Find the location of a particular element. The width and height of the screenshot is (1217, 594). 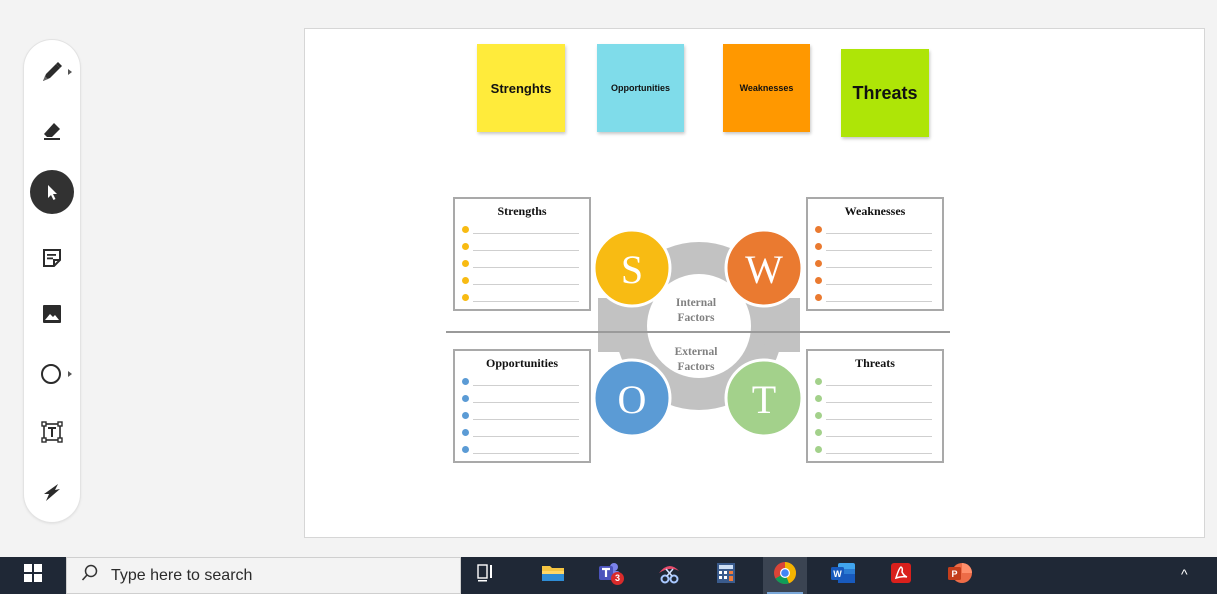

task-view-icon is located at coordinates (486, 575).